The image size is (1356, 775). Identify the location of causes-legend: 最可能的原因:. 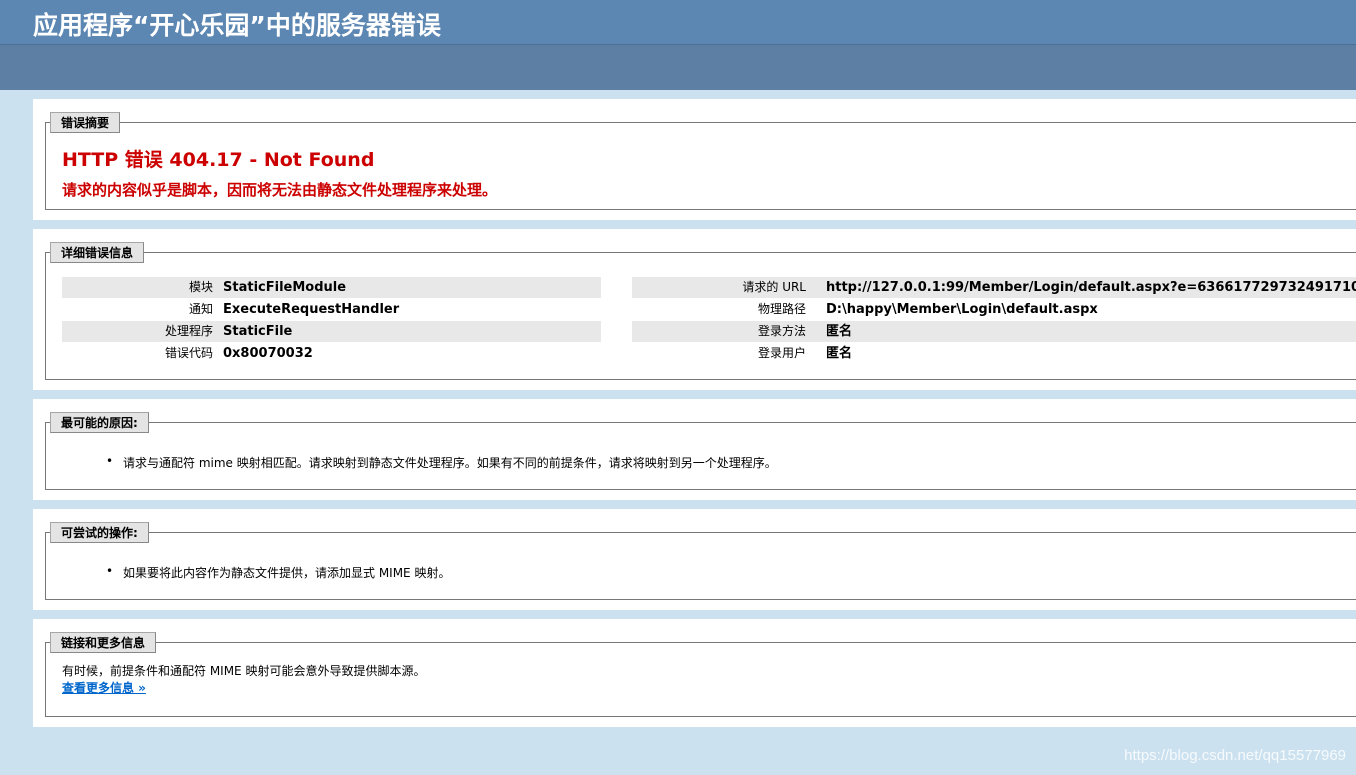
(99, 422).